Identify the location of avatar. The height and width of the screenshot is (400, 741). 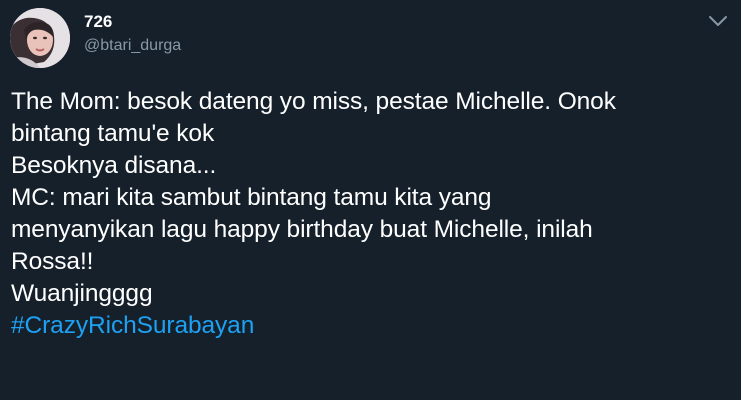
(40, 38).